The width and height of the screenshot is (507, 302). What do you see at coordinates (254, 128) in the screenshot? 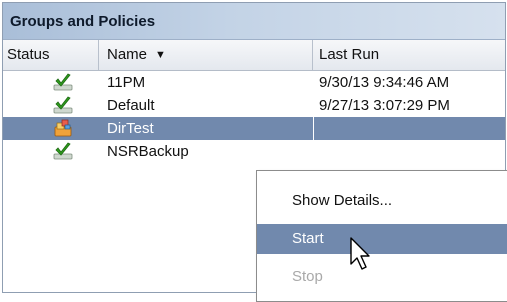
I see `table-row-selected: DirTest` at bounding box center [254, 128].